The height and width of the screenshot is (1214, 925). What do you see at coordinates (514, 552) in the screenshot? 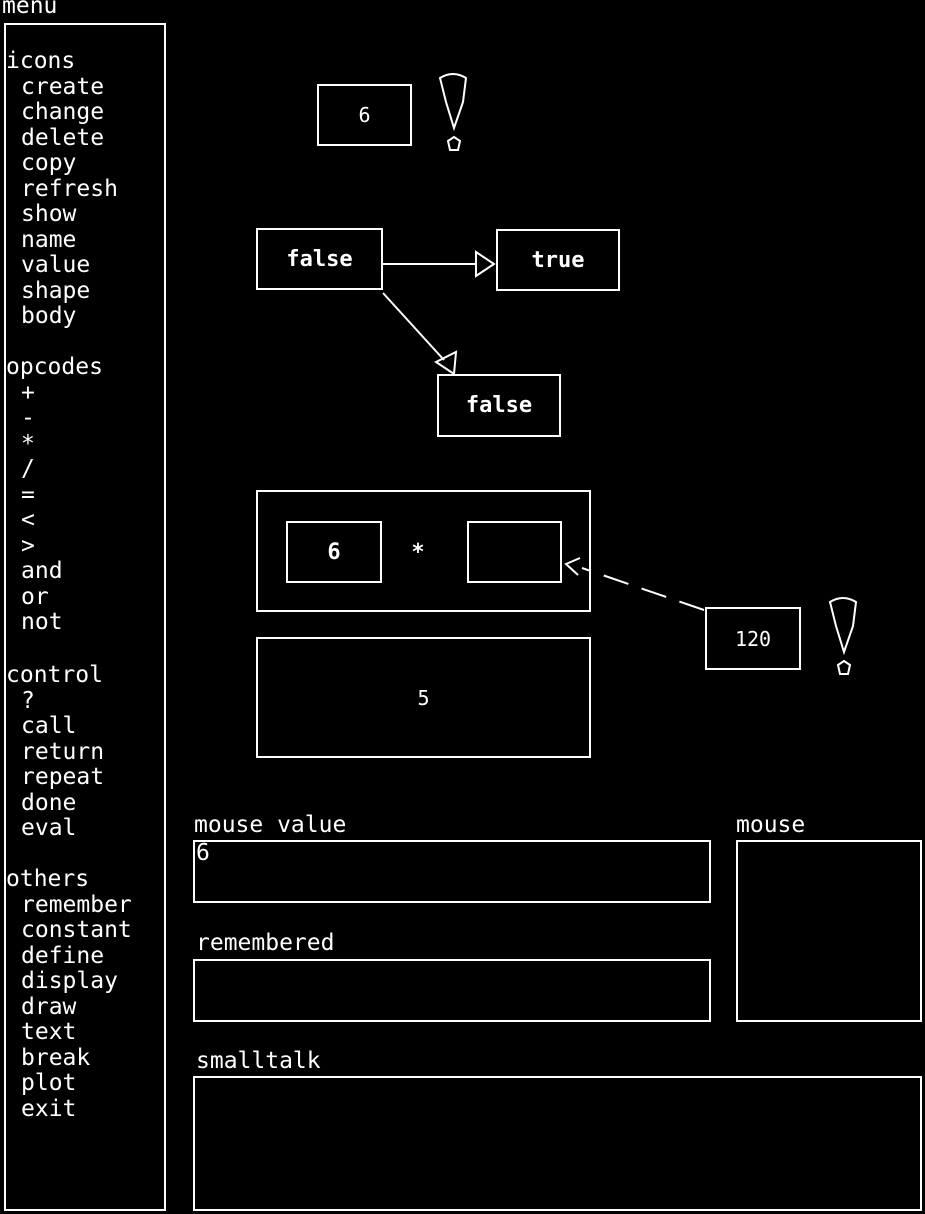
I see `expression-right-operand` at bounding box center [514, 552].